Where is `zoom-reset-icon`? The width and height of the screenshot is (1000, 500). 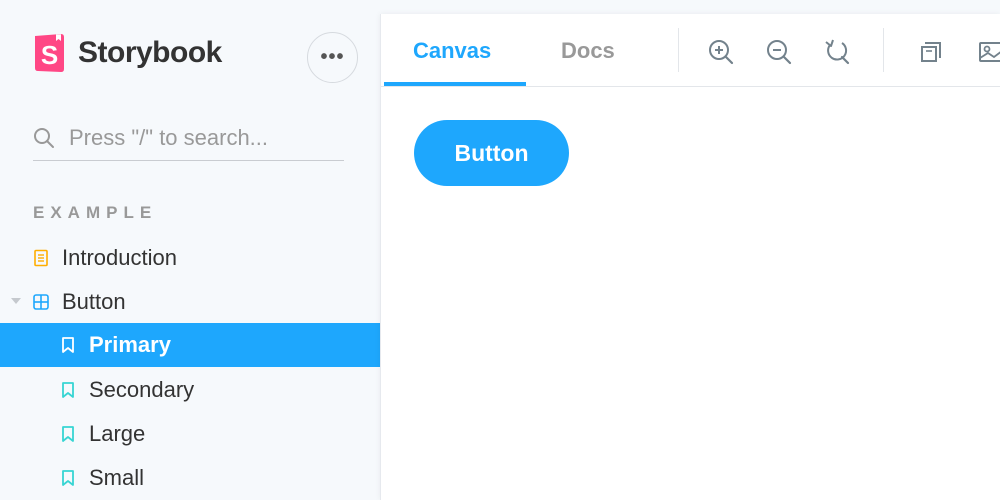
zoom-reset-icon is located at coordinates (837, 52).